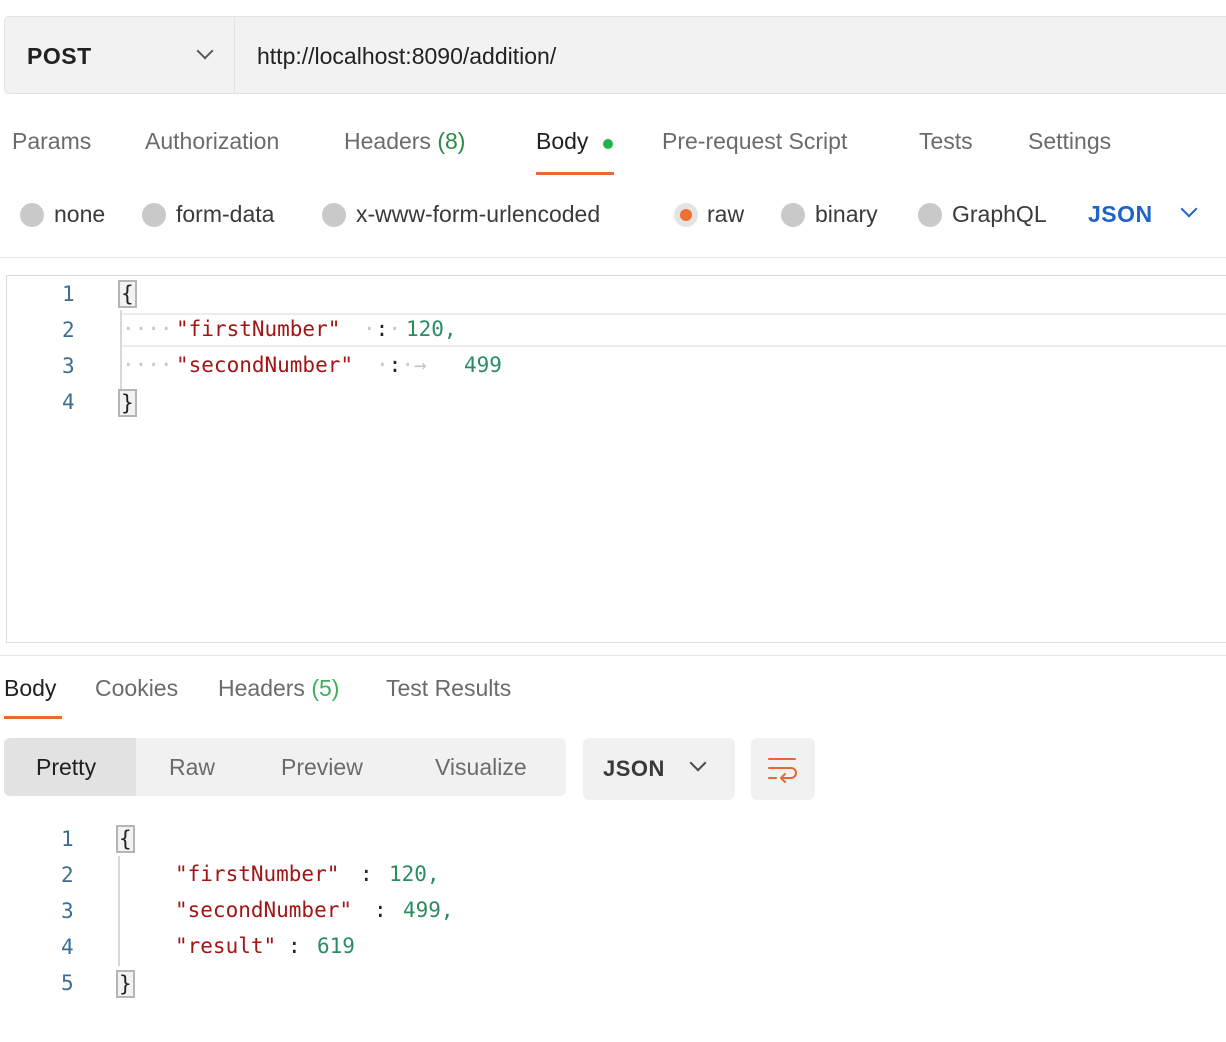 The image size is (1226, 1042). I want to click on response-format-label: JSON, so click(634, 768).